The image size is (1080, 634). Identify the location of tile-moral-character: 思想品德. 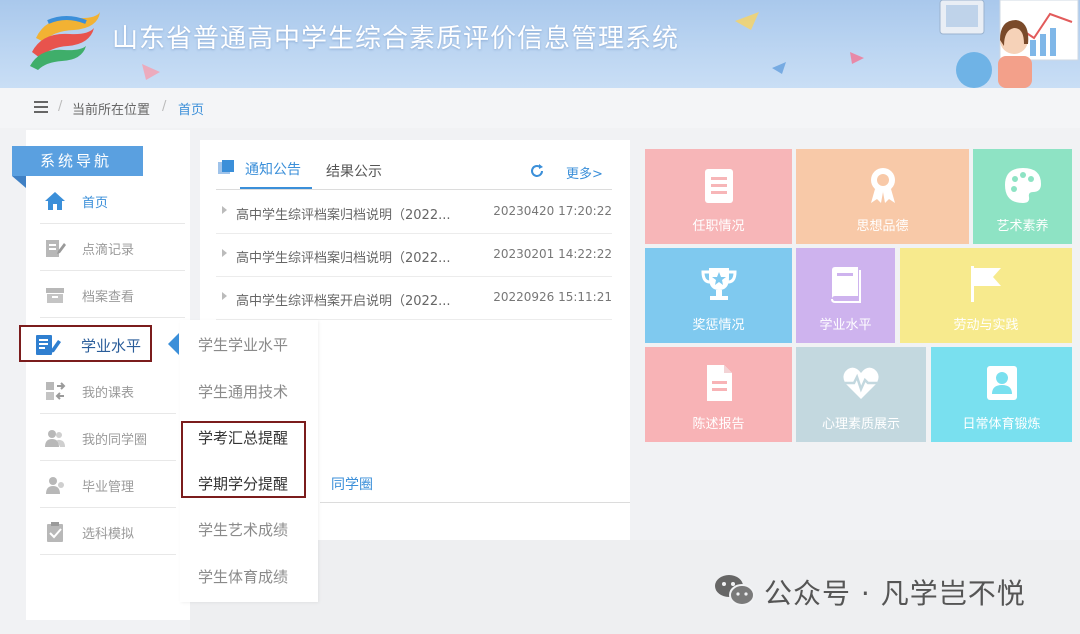
(882, 196).